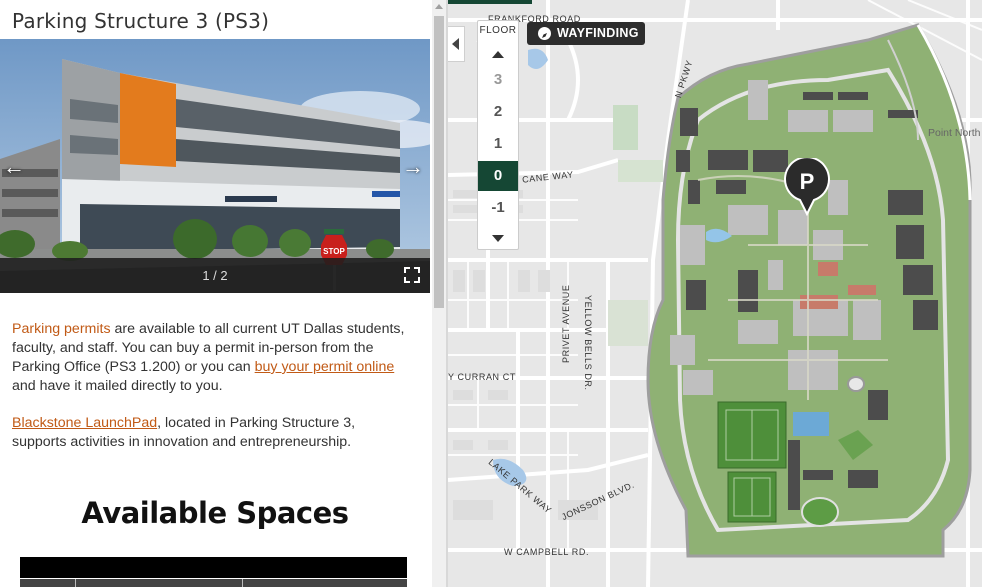 The image size is (982, 587). What do you see at coordinates (954, 133) in the screenshot?
I see `poi-label-point-north: Point North` at bounding box center [954, 133].